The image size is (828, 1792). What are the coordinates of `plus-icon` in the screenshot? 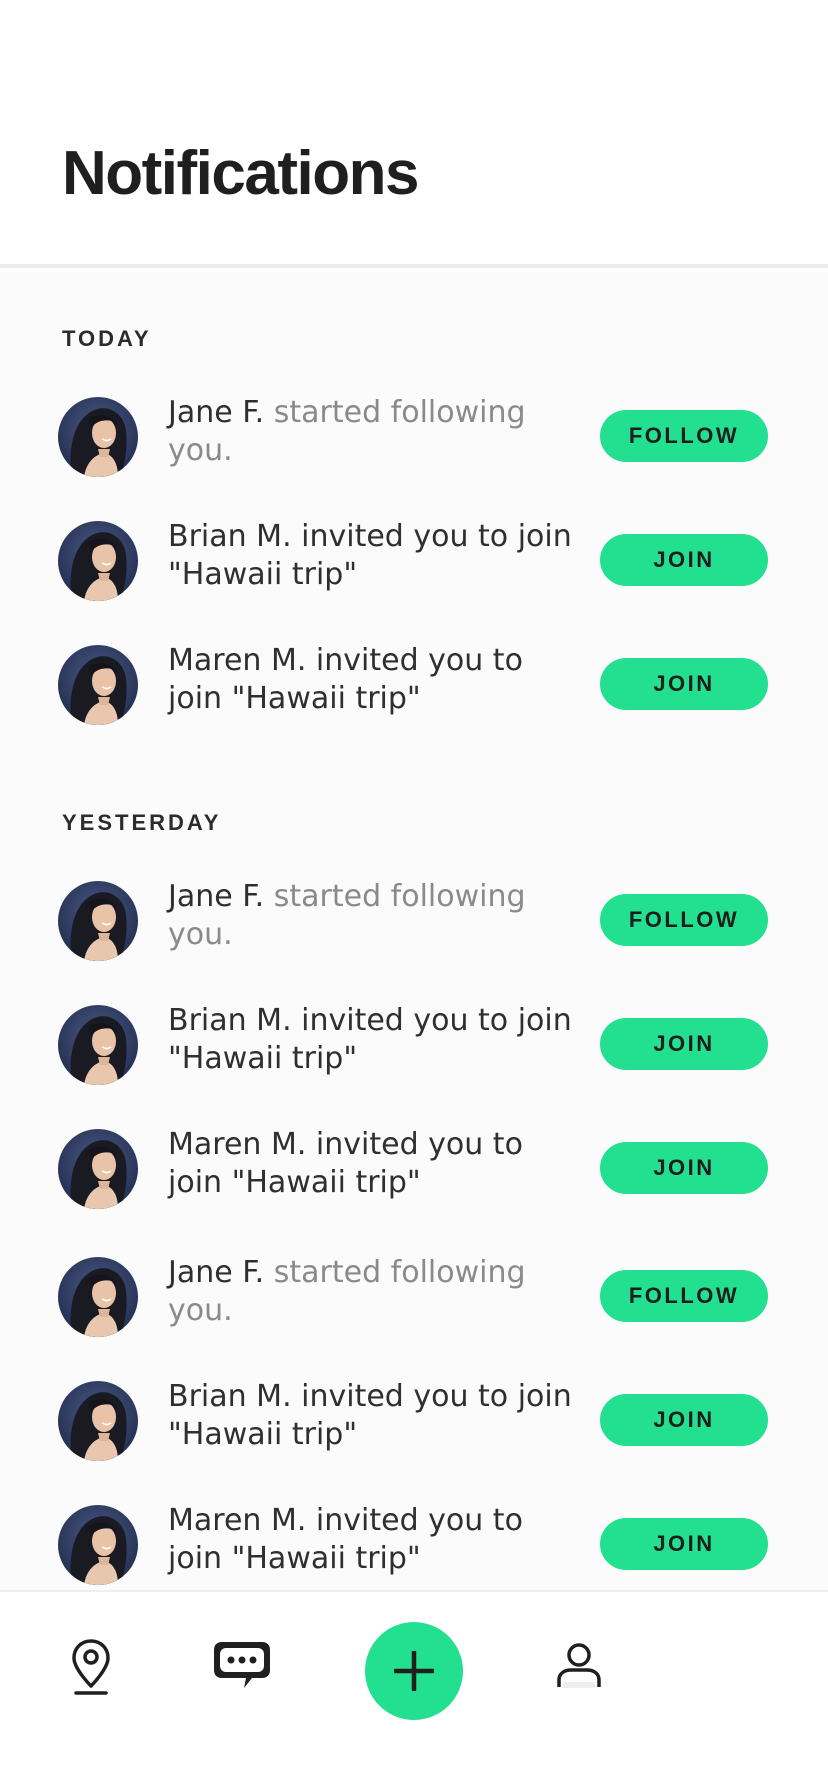 It's located at (414, 1671).